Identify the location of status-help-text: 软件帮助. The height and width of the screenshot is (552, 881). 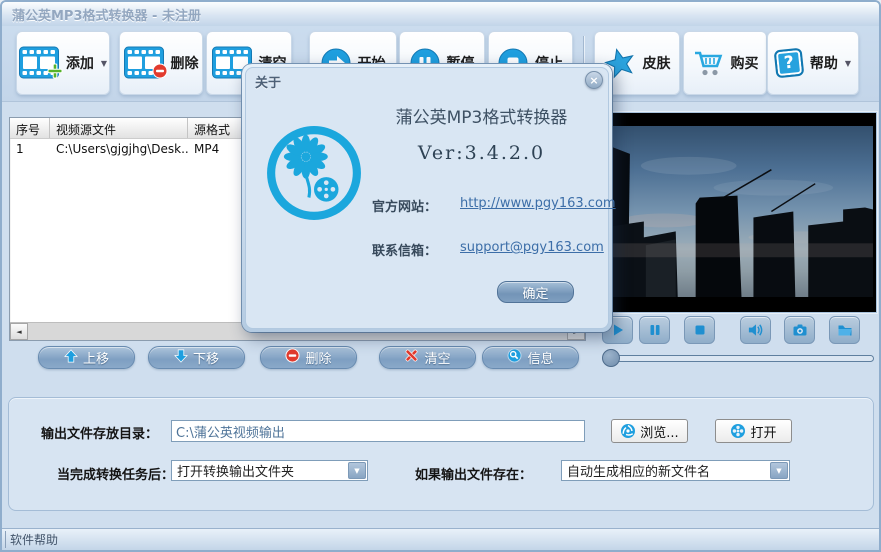
(31, 539).